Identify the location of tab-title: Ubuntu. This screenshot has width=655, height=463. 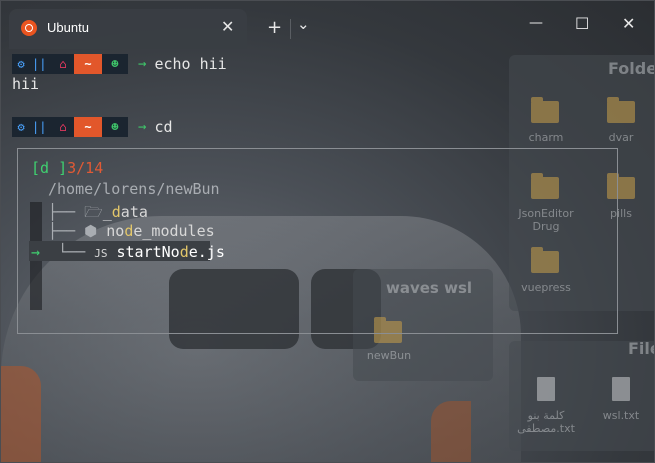
(68, 27).